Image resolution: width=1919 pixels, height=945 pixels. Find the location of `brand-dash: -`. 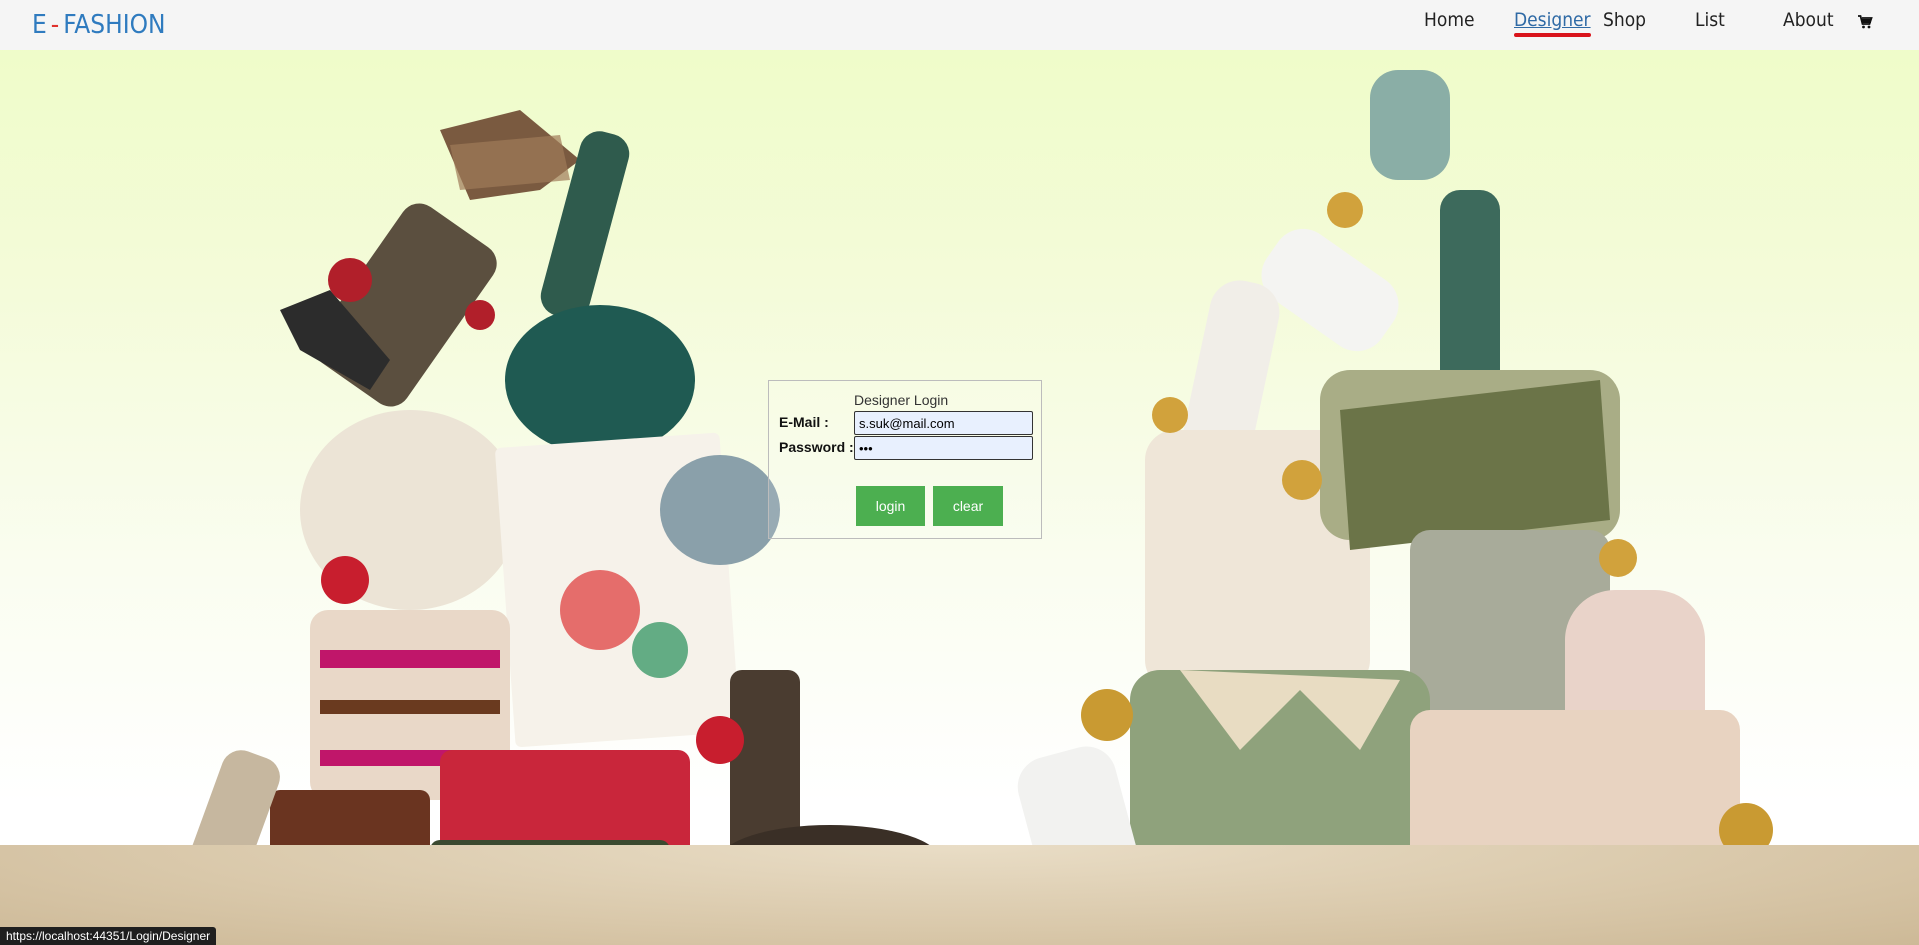

brand-dash: - is located at coordinates (55, 25).